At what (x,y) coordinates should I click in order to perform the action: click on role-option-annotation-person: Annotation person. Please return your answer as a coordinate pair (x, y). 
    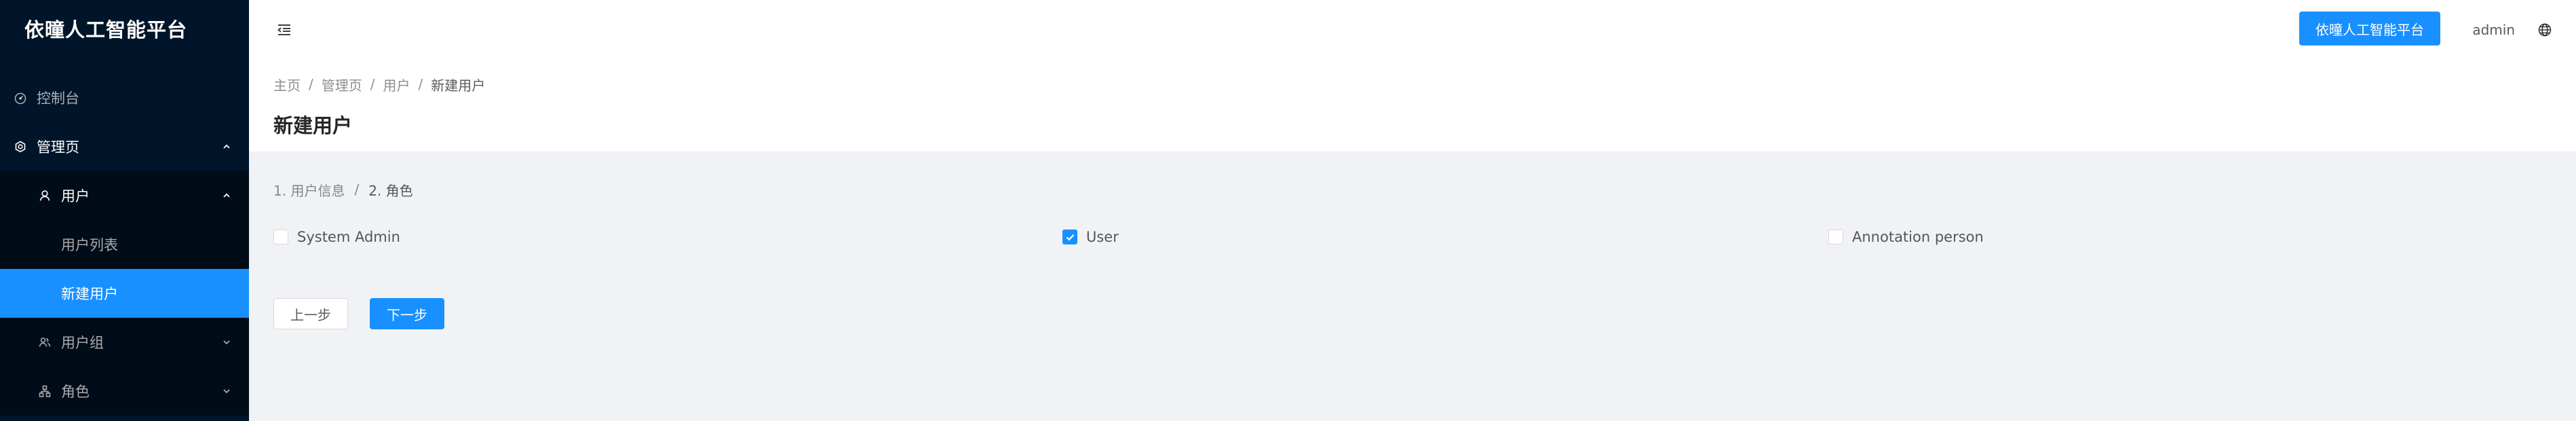
    Looking at the image, I should click on (1906, 237).